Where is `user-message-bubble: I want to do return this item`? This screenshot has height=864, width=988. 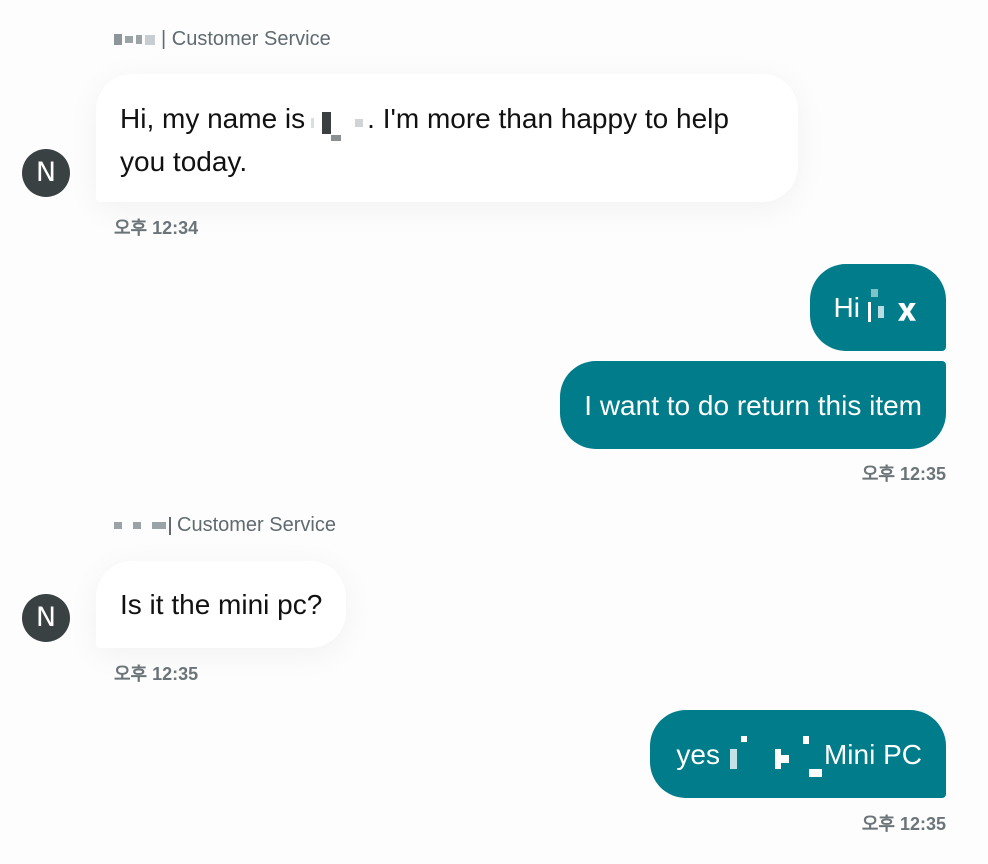
user-message-bubble: I want to do return this item is located at coordinates (753, 405).